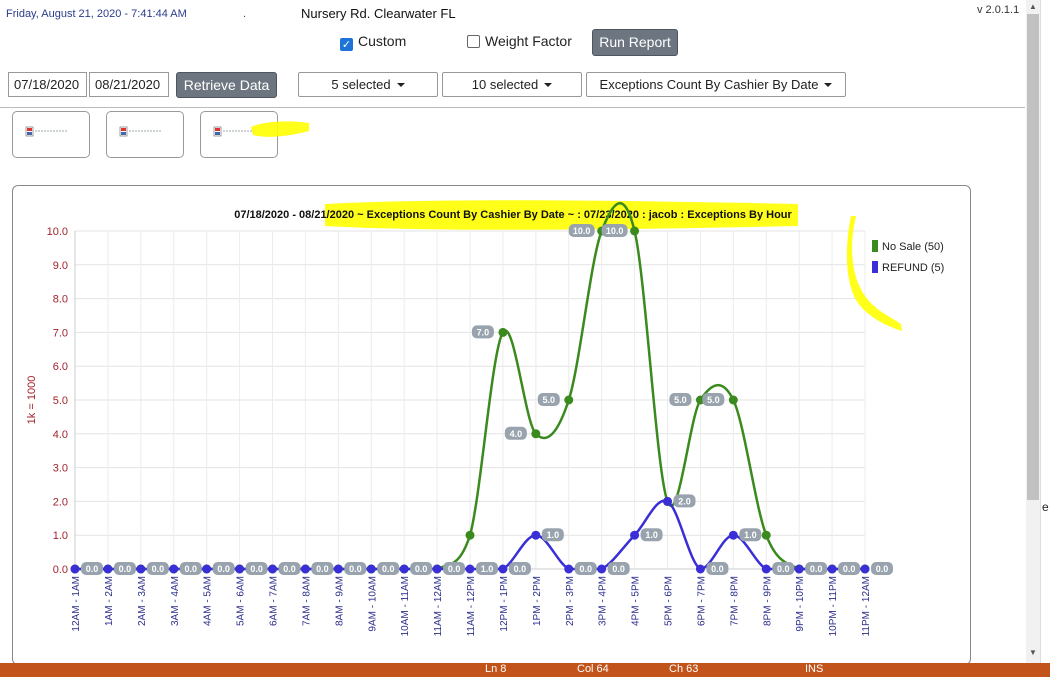  I want to click on scroll-up-icon: ▲, so click(1033, 6).